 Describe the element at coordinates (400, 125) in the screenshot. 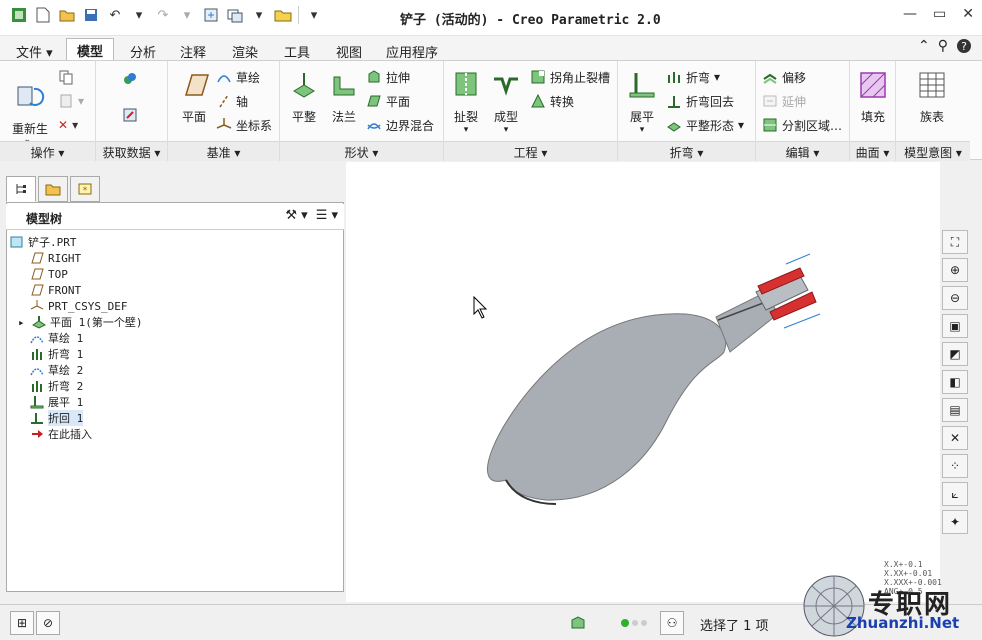

I see `boundary-blend-button: 边界混合` at that location.